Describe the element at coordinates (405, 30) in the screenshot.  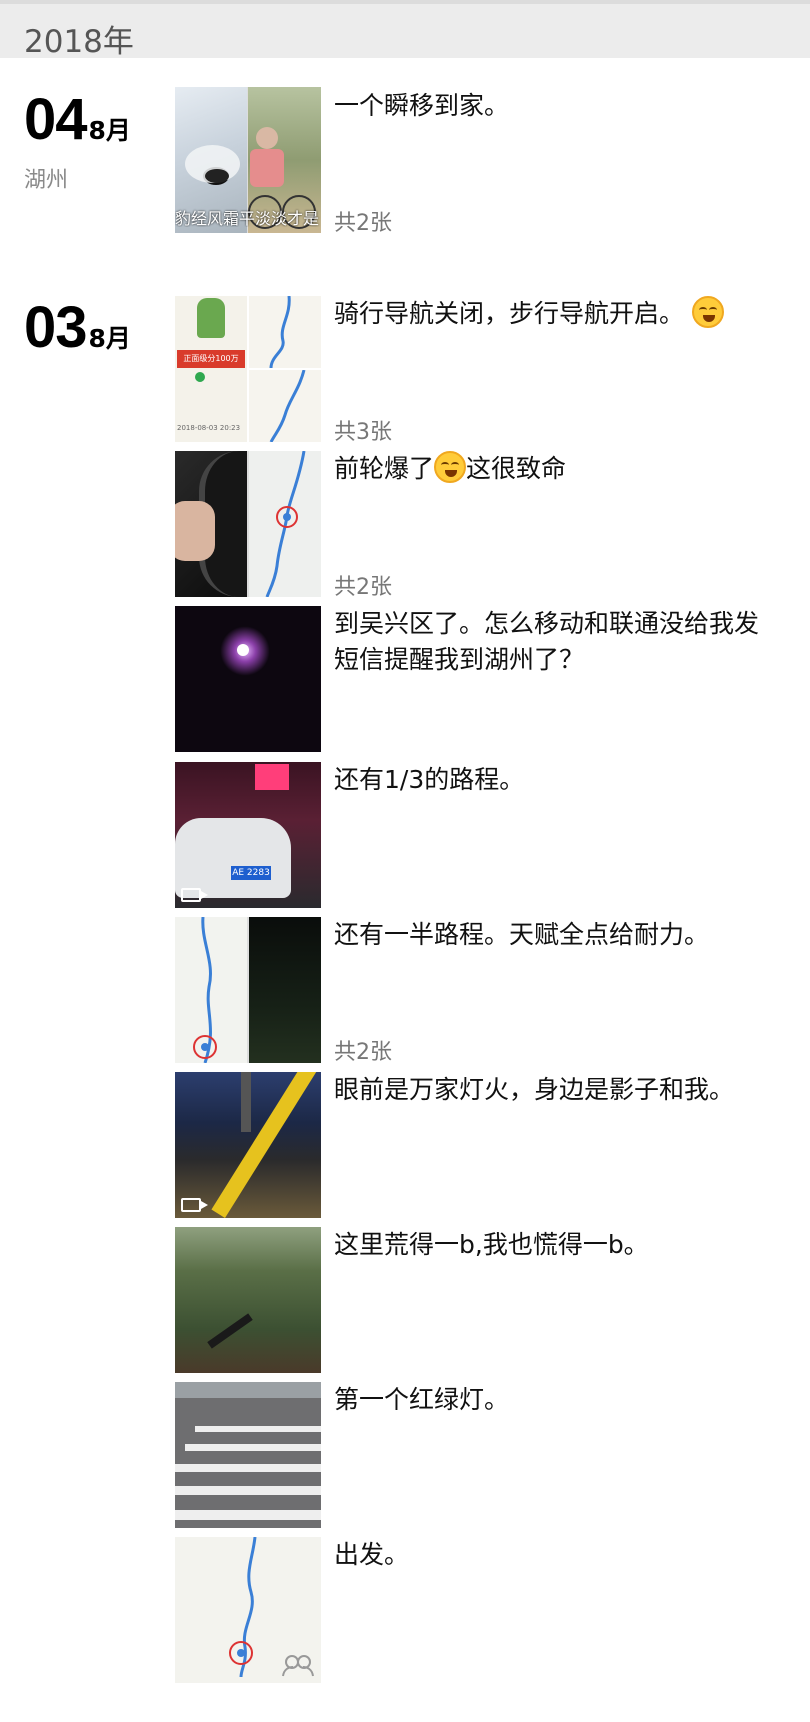
I see `year-header: 2018年` at that location.